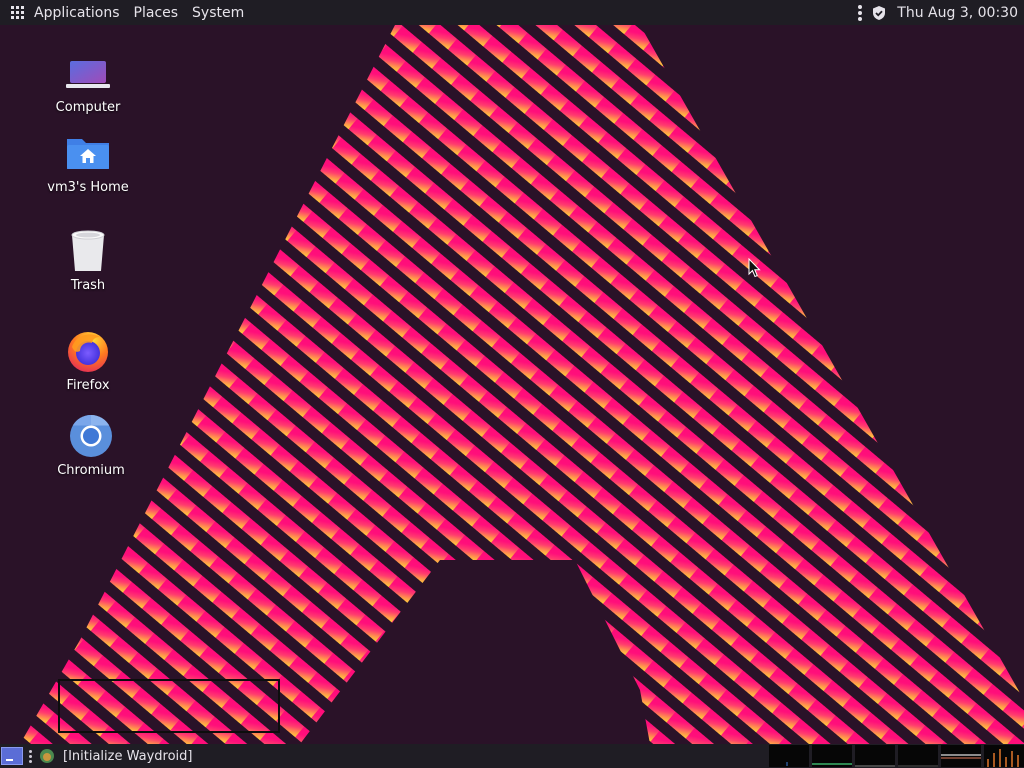 The height and width of the screenshot is (768, 1024). What do you see at coordinates (88, 154) in the screenshot?
I see `home-folder-icon` at bounding box center [88, 154].